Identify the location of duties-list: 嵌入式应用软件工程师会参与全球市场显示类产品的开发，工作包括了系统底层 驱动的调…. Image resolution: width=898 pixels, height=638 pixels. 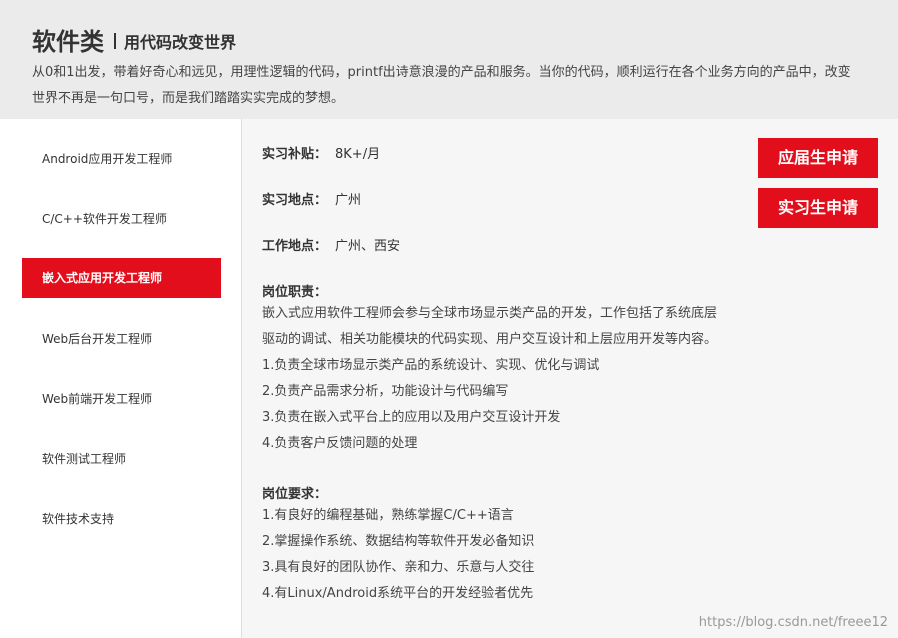
(522, 379).